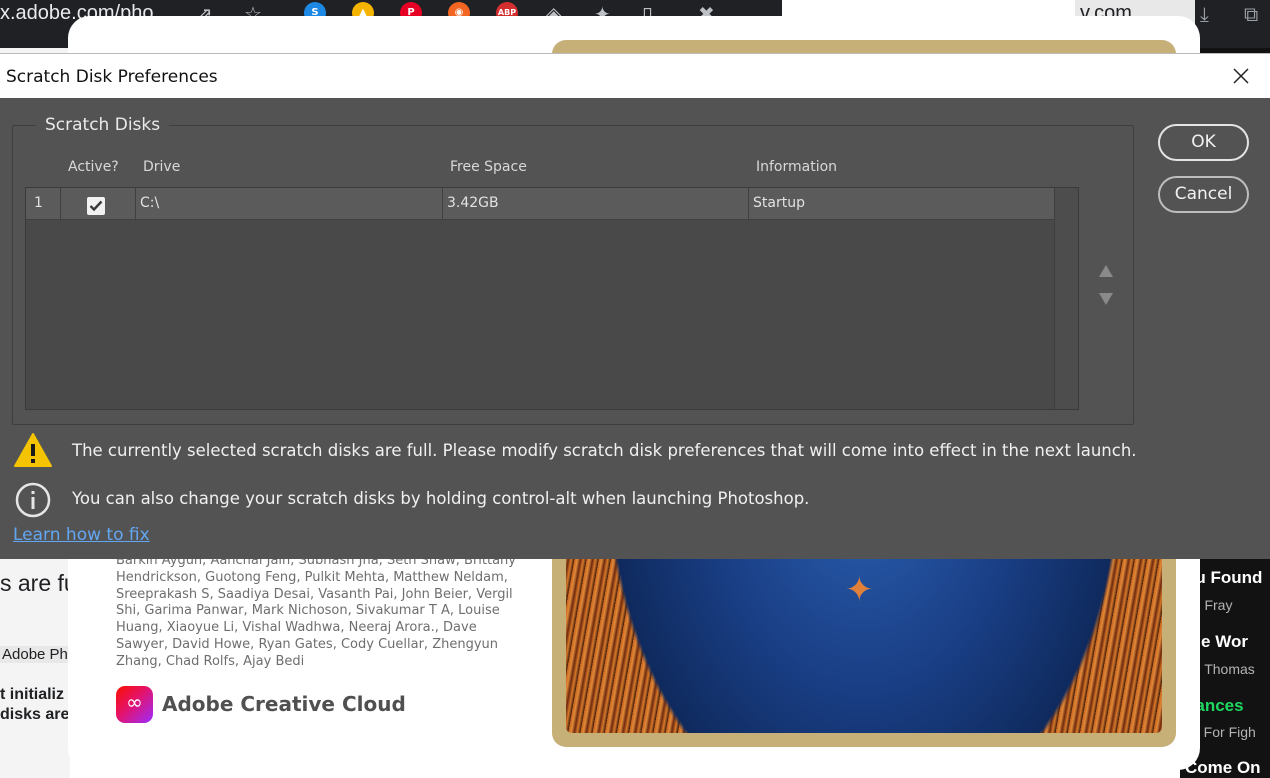 This screenshot has width=1270, height=778. I want to click on splash-star-emblem-icon: ✦, so click(859, 590).